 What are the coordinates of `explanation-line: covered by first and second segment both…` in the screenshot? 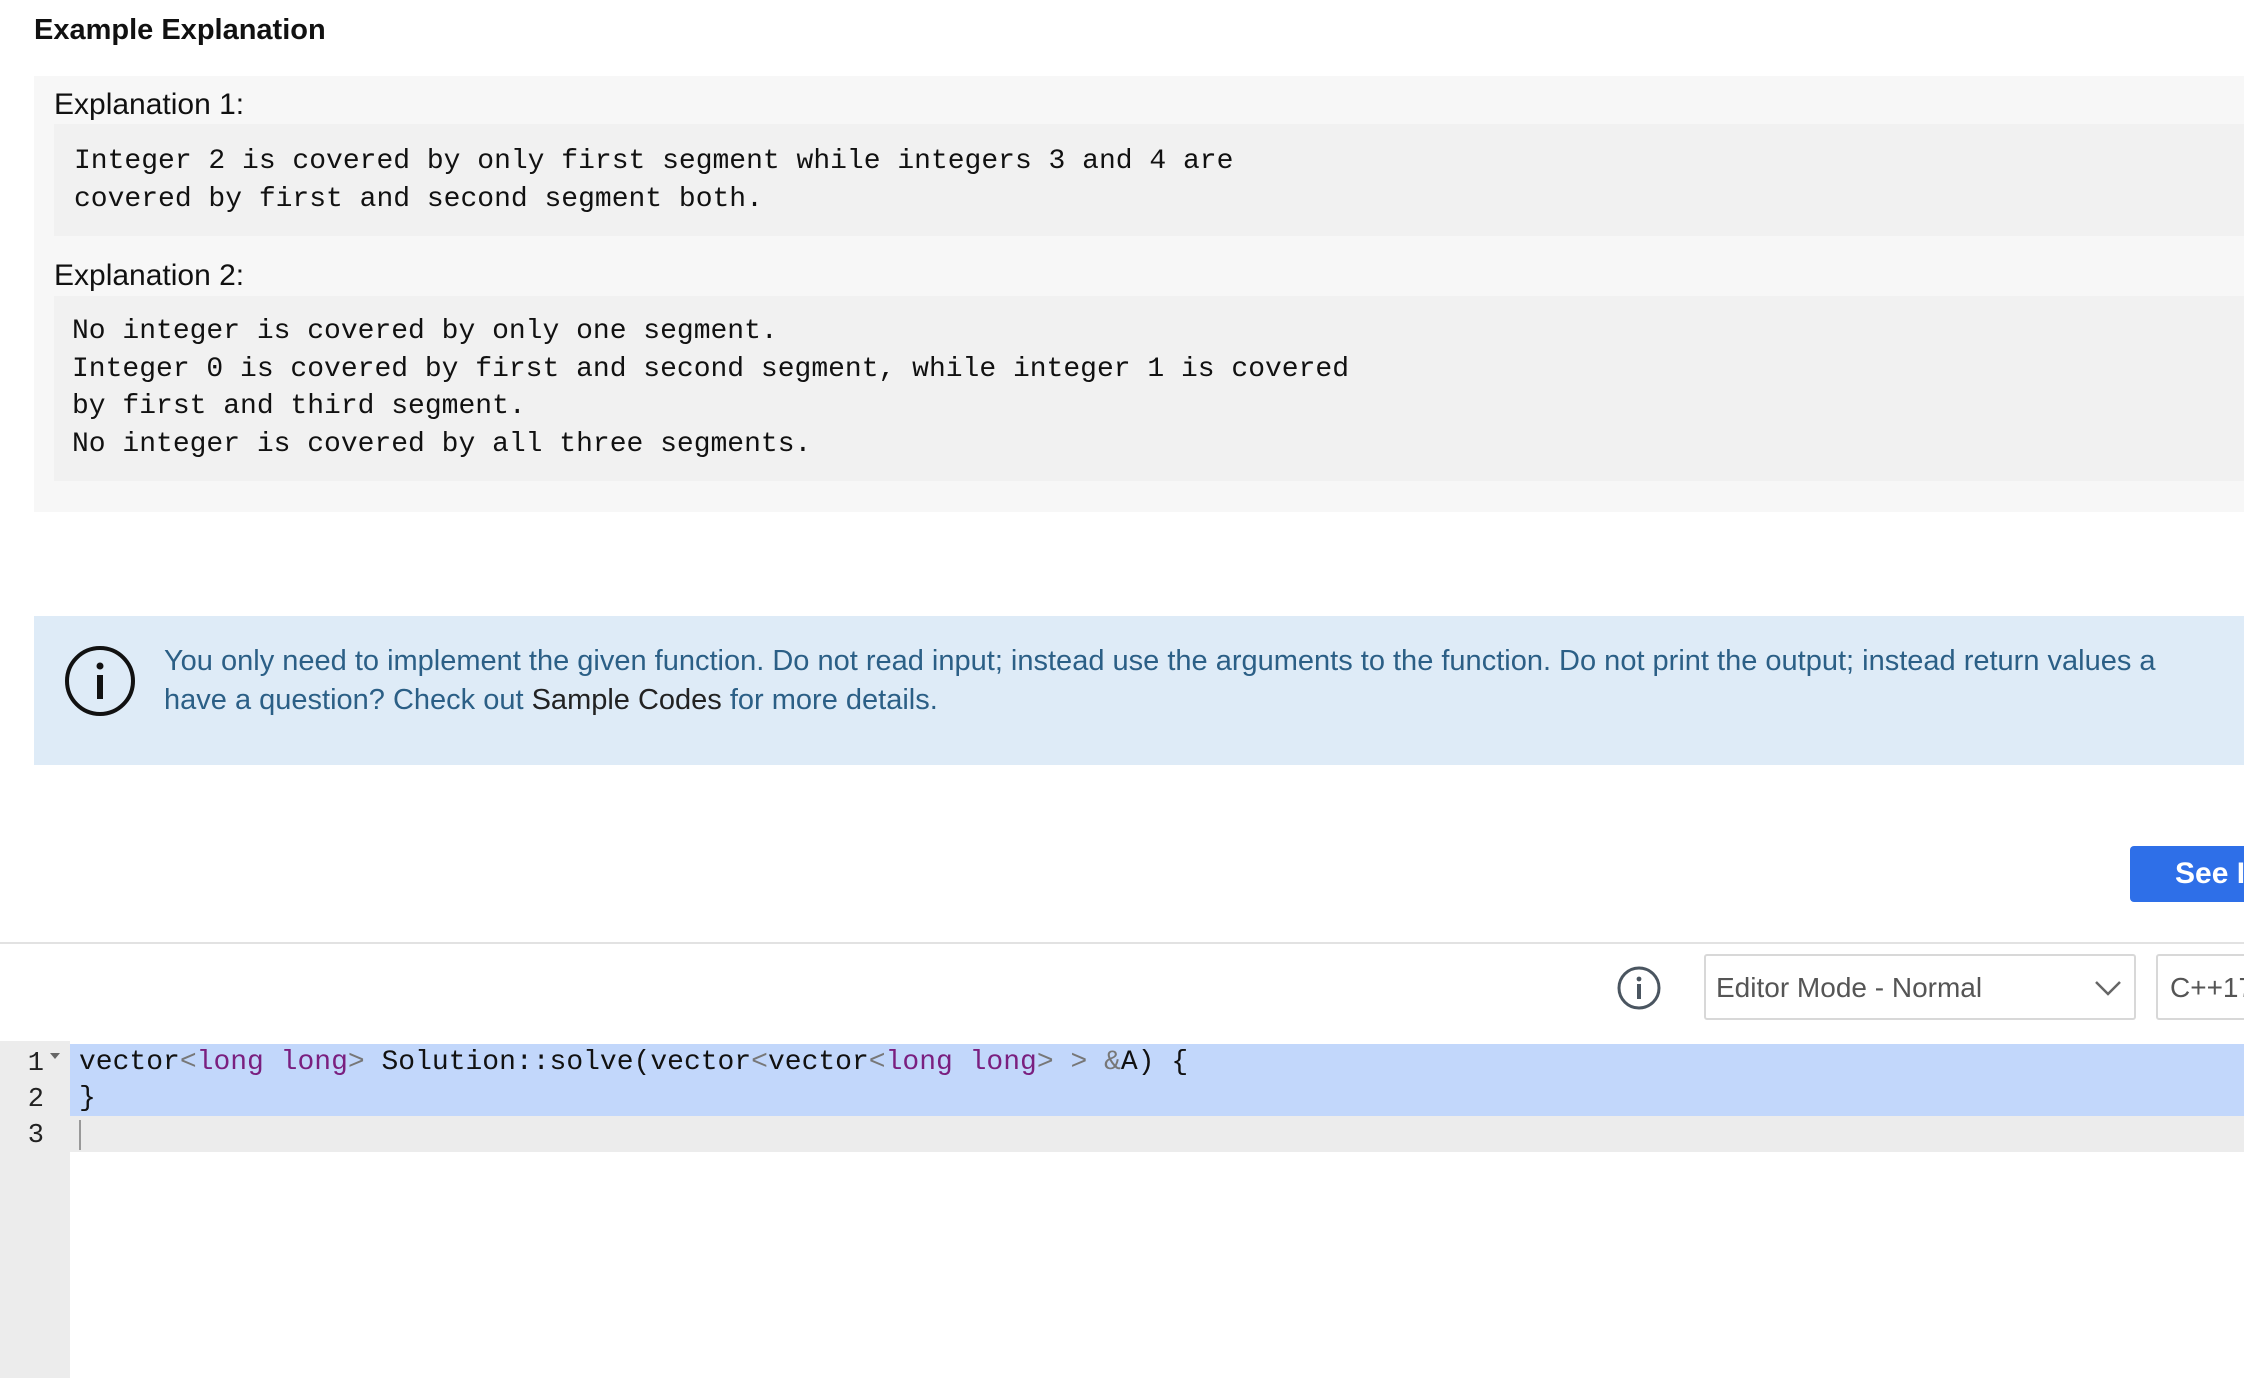 It's located at (418, 199).